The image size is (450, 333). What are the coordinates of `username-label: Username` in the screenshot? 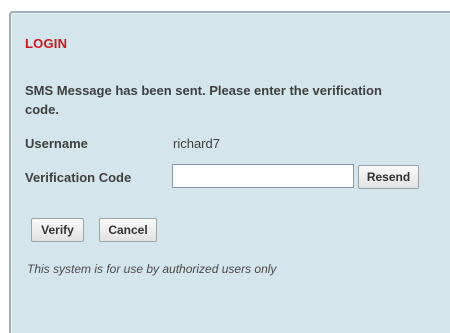 It's located at (56, 143).